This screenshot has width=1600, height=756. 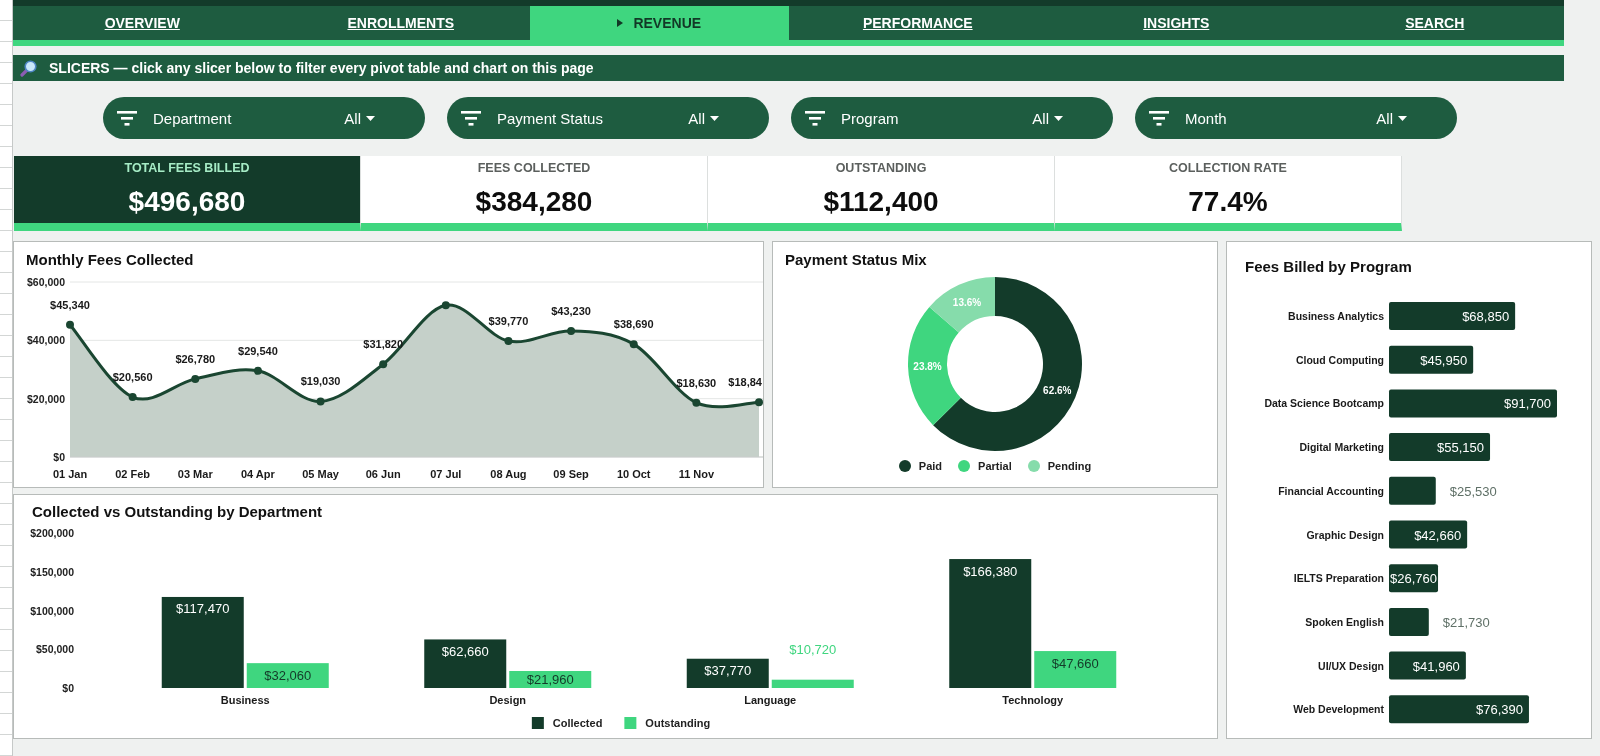 What do you see at coordinates (321, 68) in the screenshot?
I see `banner-text: SLICERS — click any slicer below to filter every pivot table and chart on this page` at bounding box center [321, 68].